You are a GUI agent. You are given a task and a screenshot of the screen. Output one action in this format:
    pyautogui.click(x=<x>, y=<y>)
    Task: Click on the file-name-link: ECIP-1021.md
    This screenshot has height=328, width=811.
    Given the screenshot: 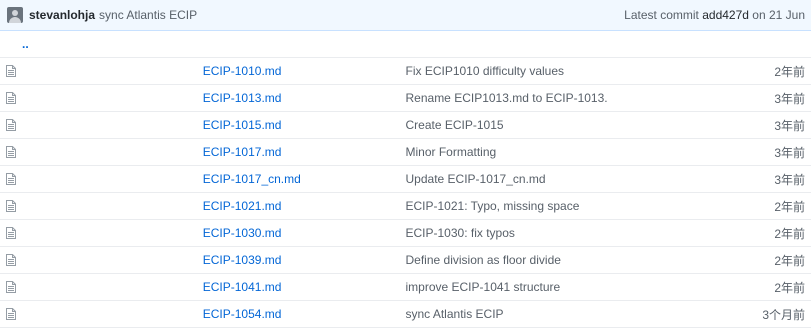 What is the action you would take?
    pyautogui.click(x=242, y=206)
    